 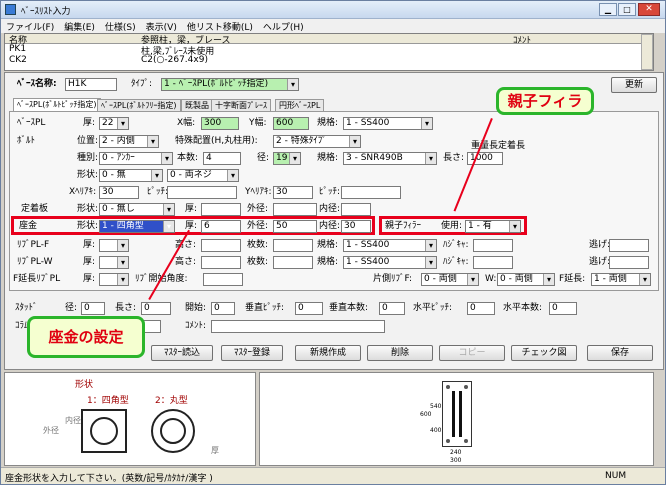 What do you see at coordinates (161, 26) in the screenshot?
I see `menu-view: 表示(V)` at bounding box center [161, 26].